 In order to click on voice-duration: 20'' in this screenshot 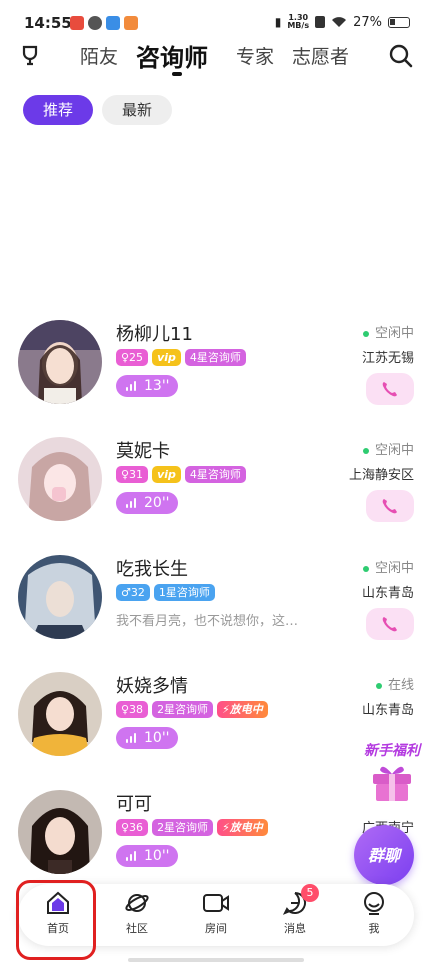, I will do `click(157, 503)`.